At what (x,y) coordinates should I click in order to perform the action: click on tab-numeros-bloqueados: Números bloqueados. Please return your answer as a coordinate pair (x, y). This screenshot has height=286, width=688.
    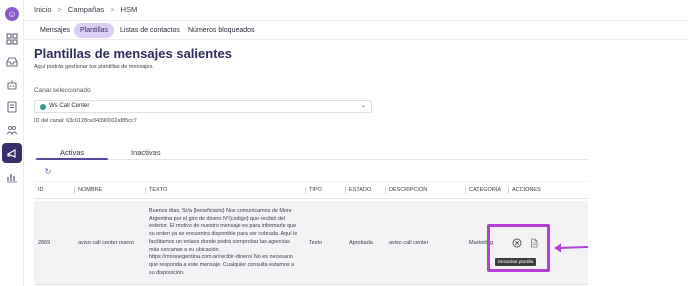
    Looking at the image, I should click on (221, 30).